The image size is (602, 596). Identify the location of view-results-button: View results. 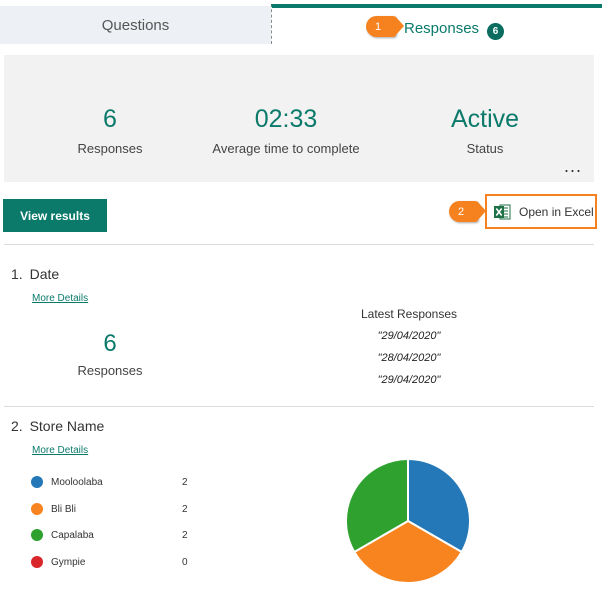
(55, 215).